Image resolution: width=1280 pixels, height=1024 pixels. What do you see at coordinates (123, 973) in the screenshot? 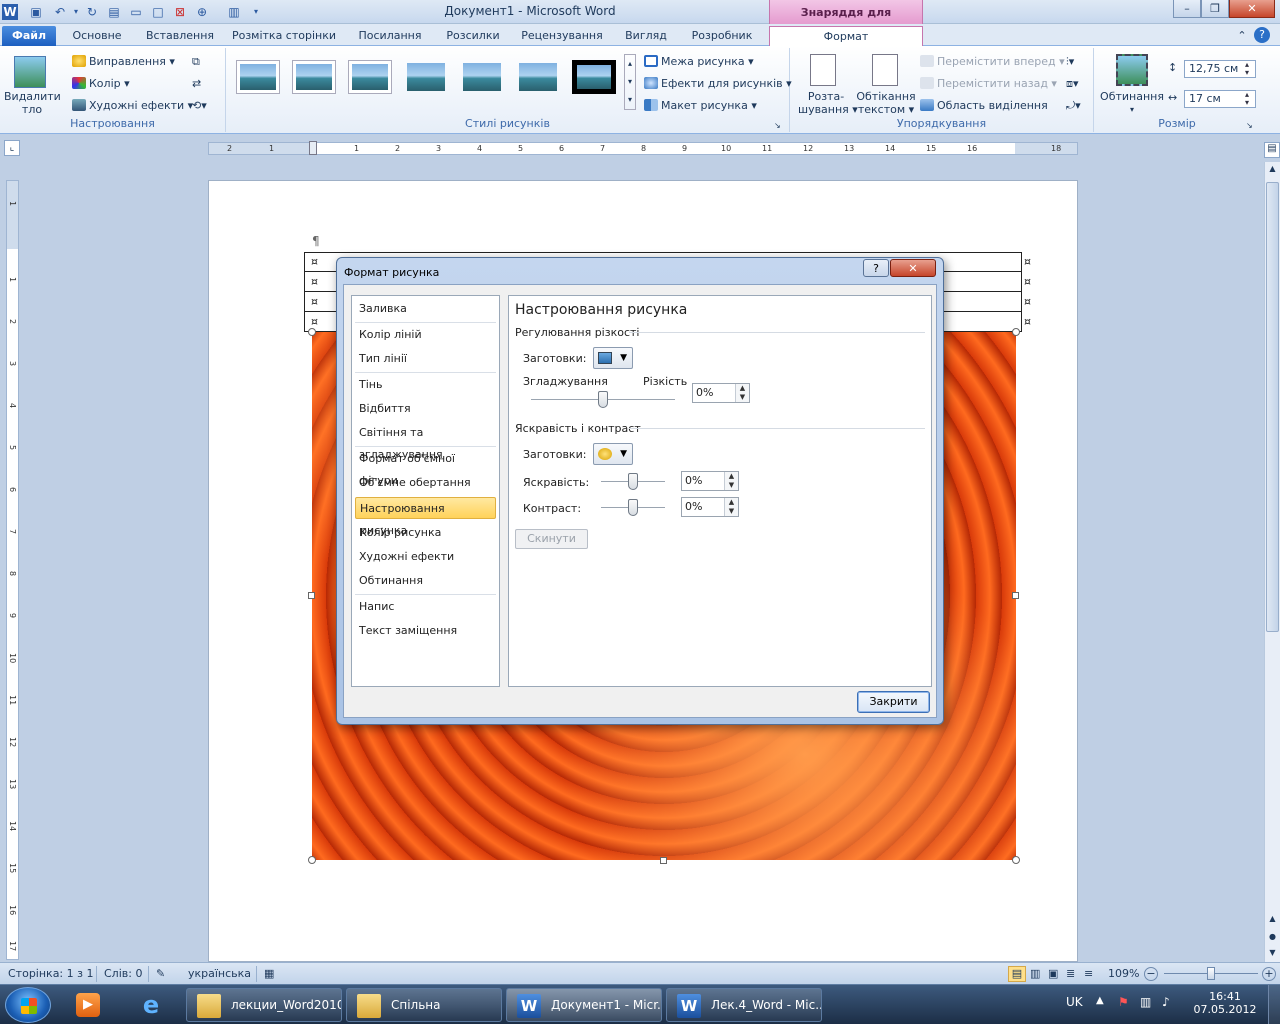
I see `word-count: Слів: 0` at bounding box center [123, 973].